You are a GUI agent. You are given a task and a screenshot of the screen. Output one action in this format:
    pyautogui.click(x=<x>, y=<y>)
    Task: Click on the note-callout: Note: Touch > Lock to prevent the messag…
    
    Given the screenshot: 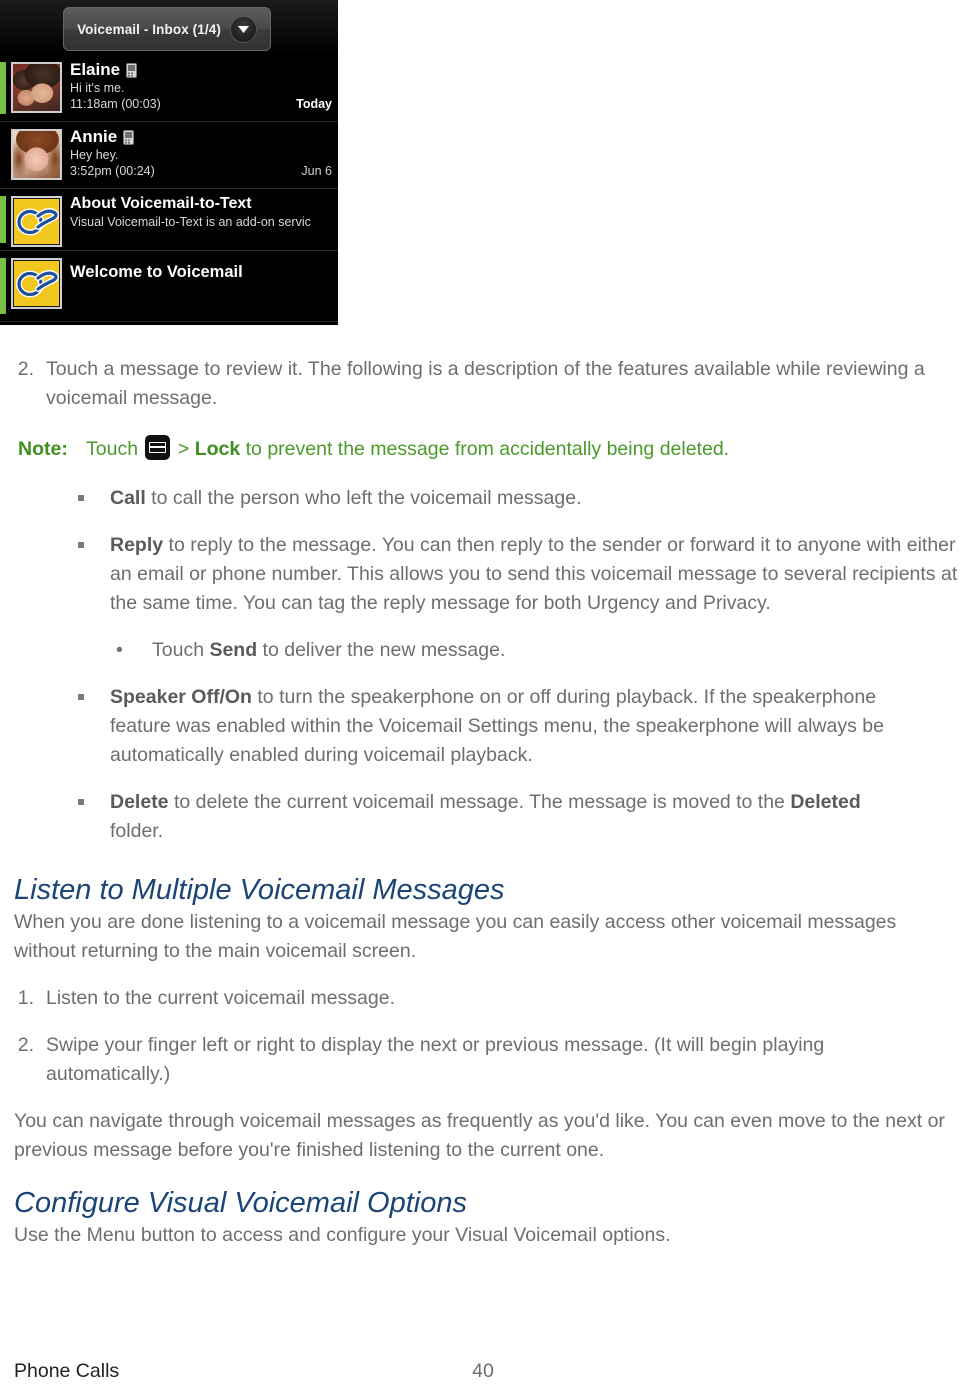 What is the action you would take?
    pyautogui.click(x=483, y=449)
    